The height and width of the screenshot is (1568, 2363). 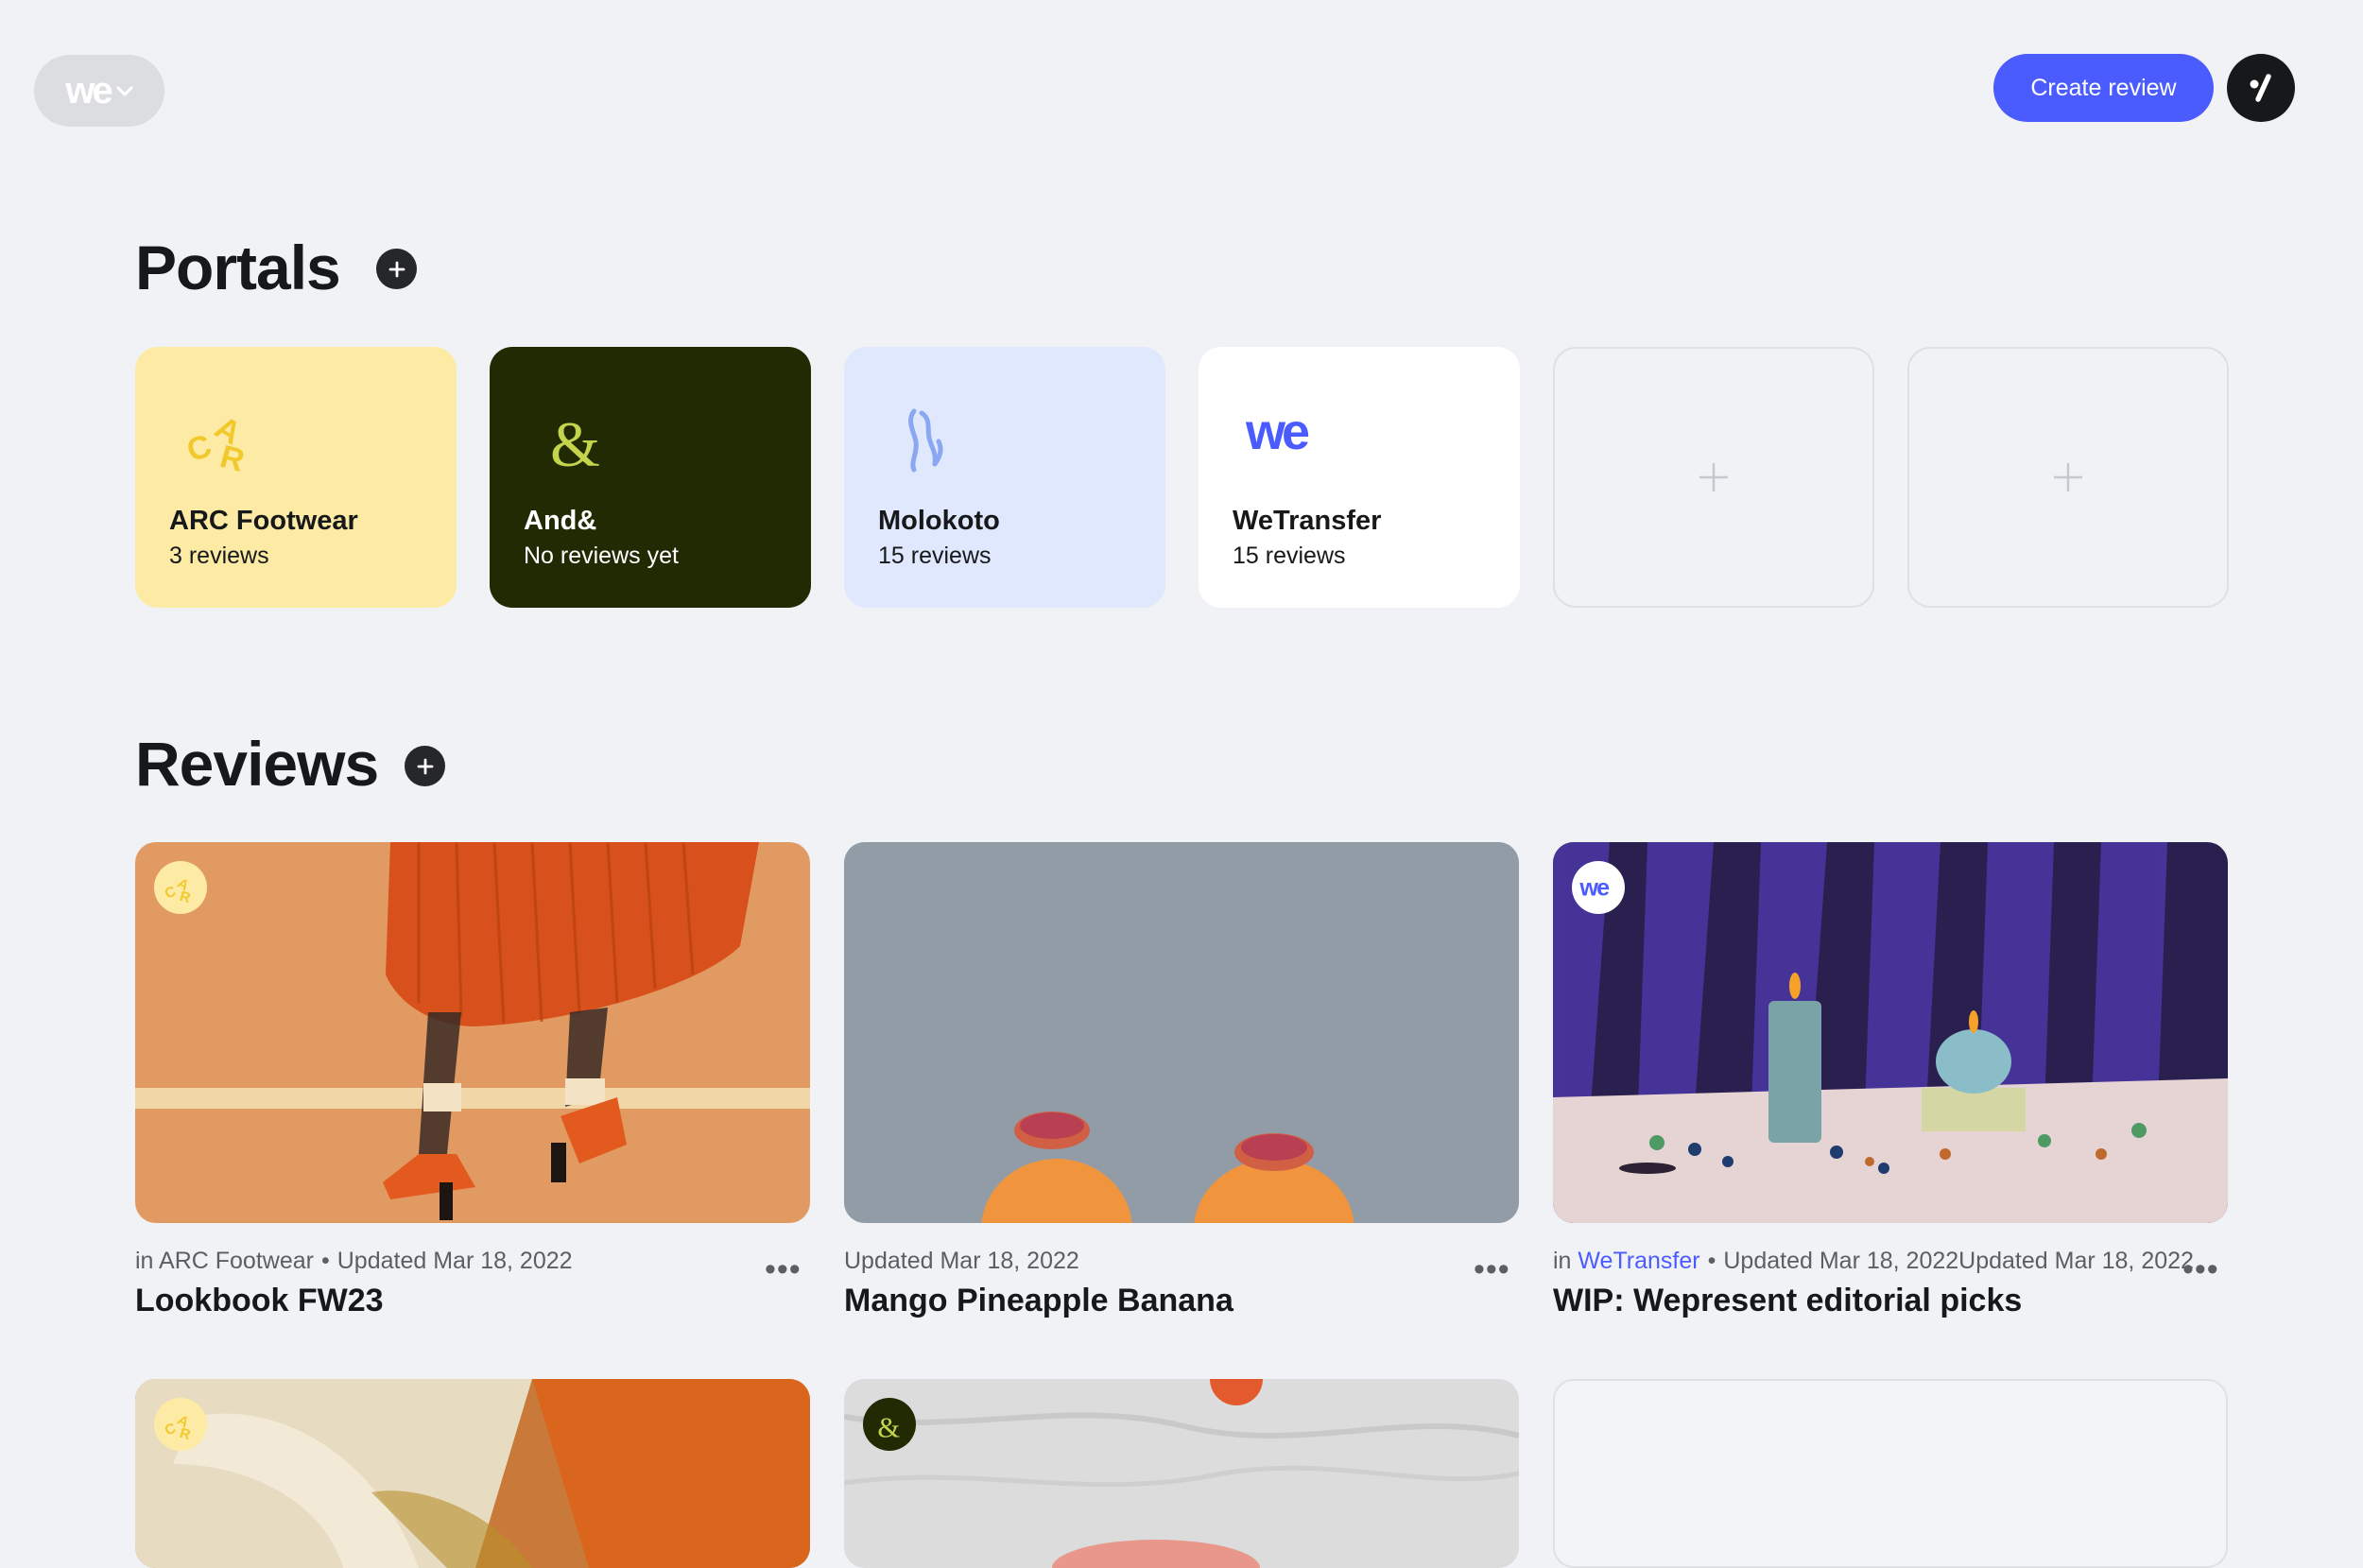 What do you see at coordinates (263, 521) in the screenshot?
I see `portal-name: ARC Footwear` at bounding box center [263, 521].